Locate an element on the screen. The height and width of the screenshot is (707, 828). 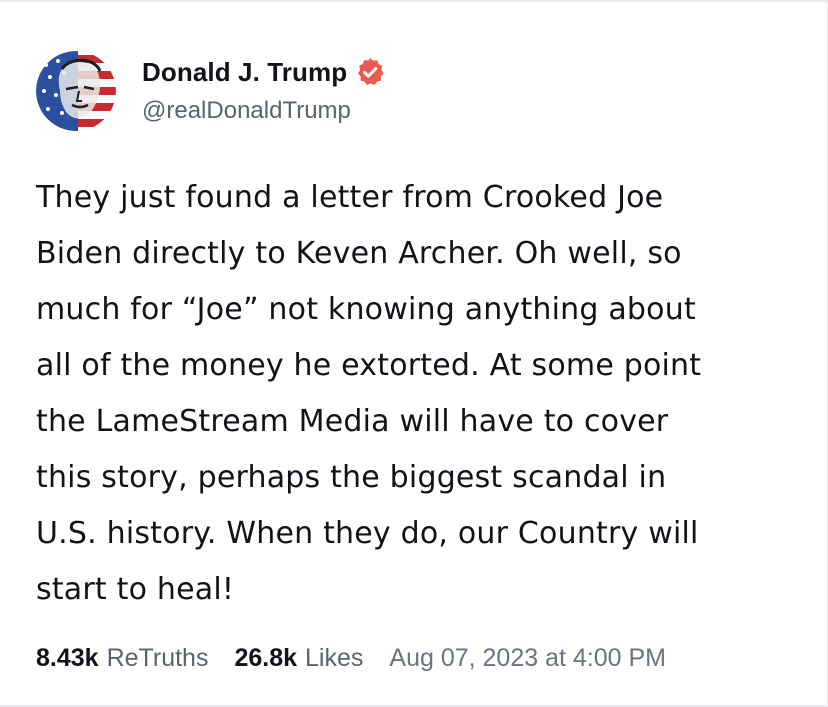
post-text-line: the LameStream Media will have to cover is located at coordinates (352, 421).